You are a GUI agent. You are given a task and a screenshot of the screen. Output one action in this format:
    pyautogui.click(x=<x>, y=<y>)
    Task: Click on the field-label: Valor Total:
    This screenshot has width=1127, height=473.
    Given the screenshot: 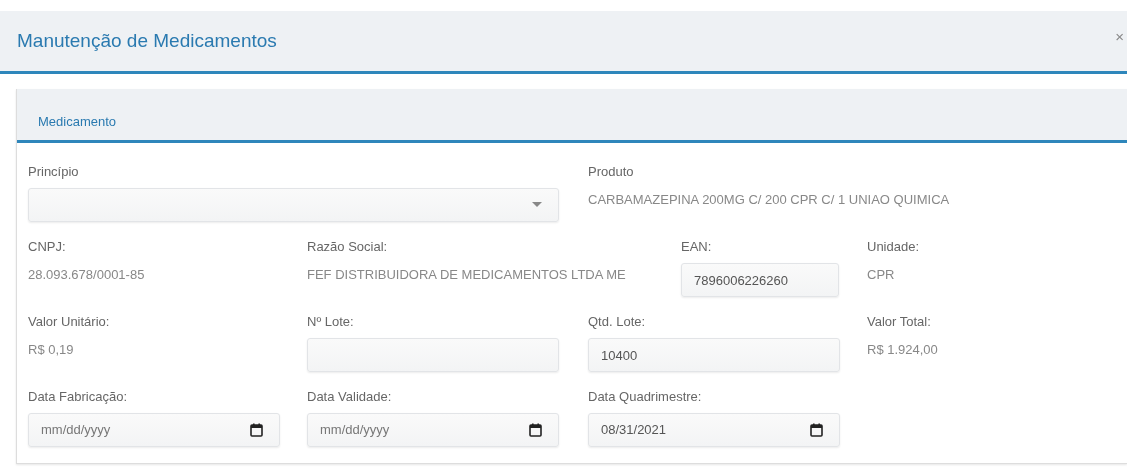 What is the action you would take?
    pyautogui.click(x=899, y=322)
    